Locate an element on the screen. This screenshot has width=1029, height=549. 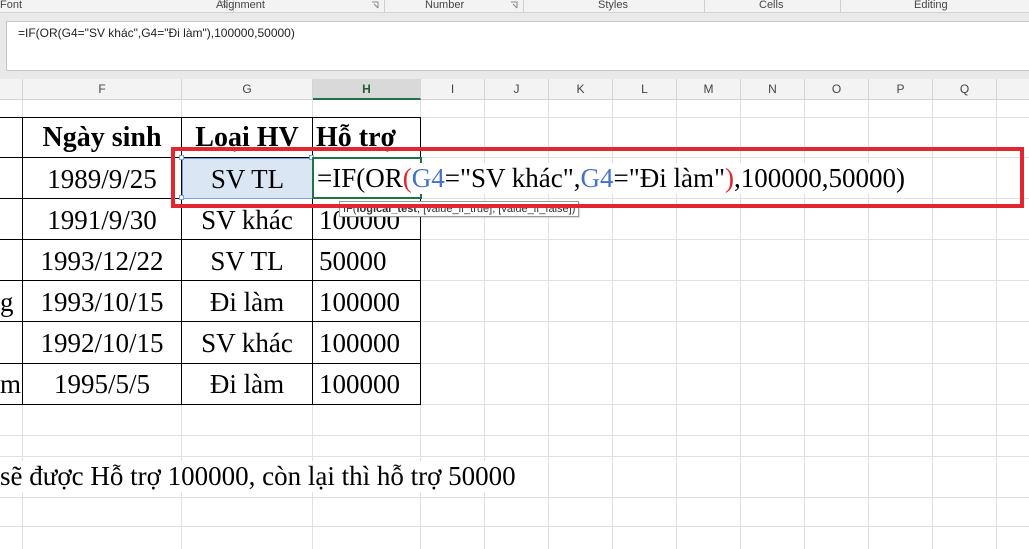
column-header-p: P is located at coordinates (901, 89).